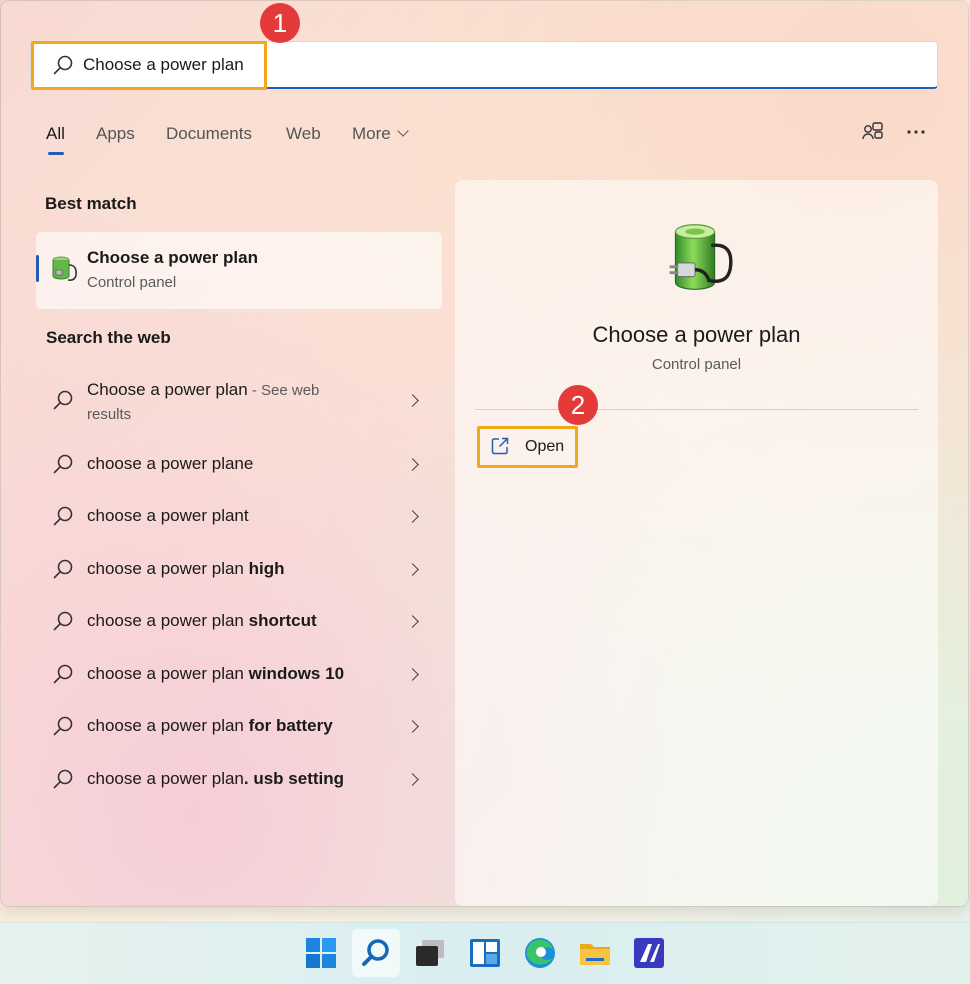 Image resolution: width=970 pixels, height=984 pixels. Describe the element at coordinates (701, 257) in the screenshot. I see `power-plan-large-icon` at that location.